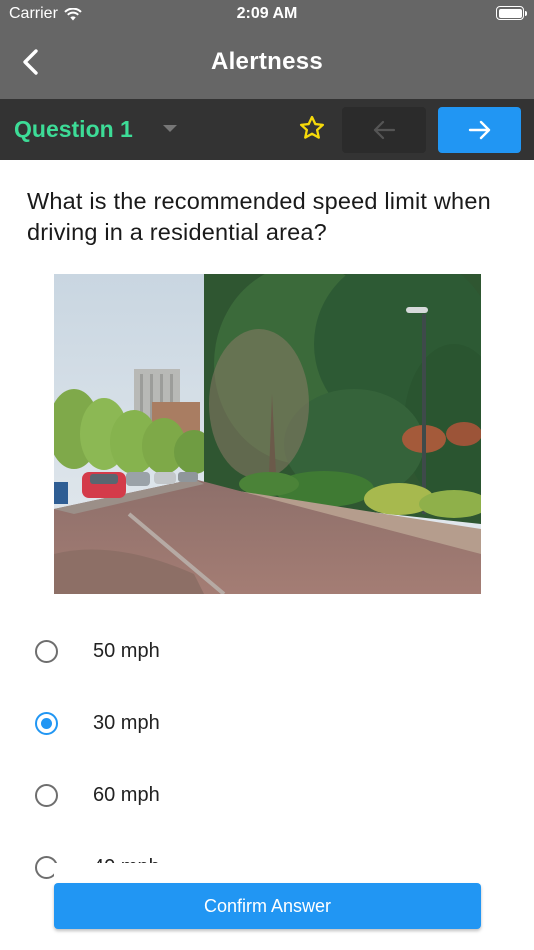 Image resolution: width=534 pixels, height=950 pixels. I want to click on arrow-right-icon, so click(479, 130).